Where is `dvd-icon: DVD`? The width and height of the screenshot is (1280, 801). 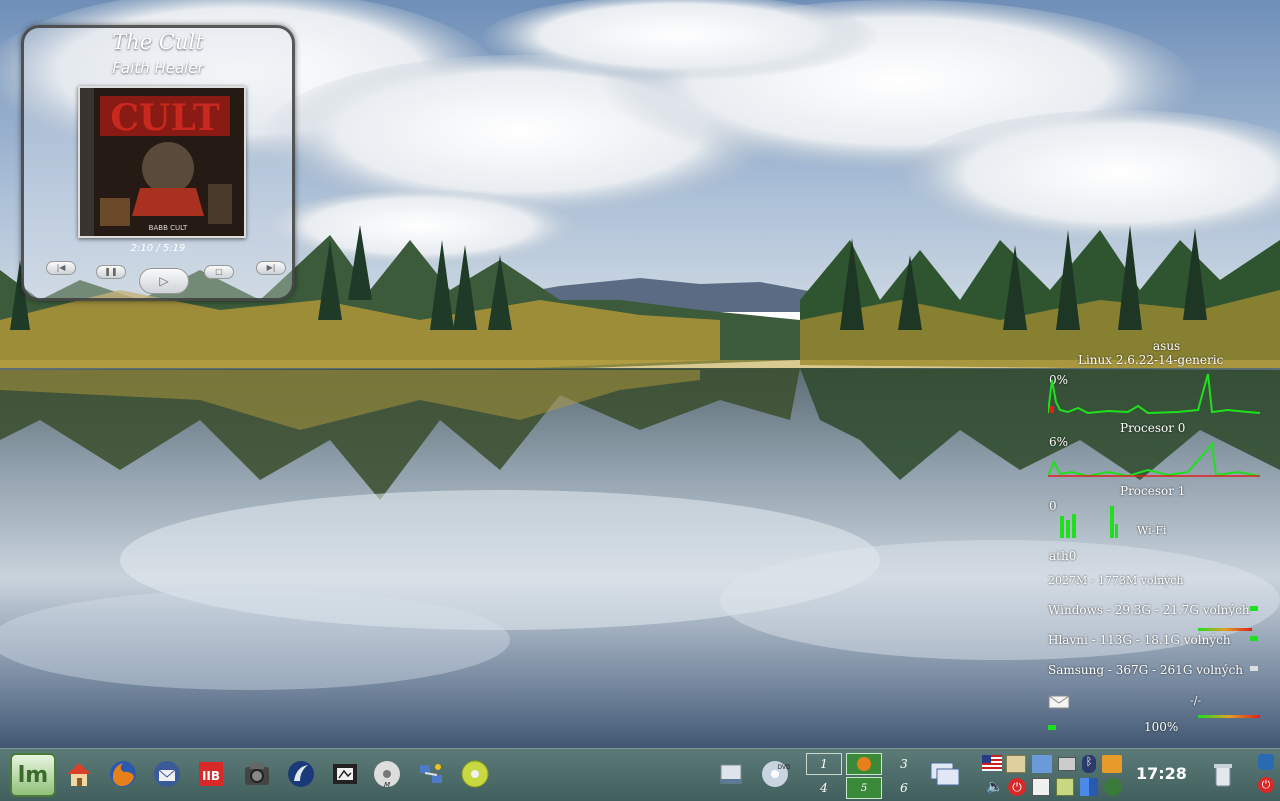 dvd-icon: DVD is located at coordinates (775, 774).